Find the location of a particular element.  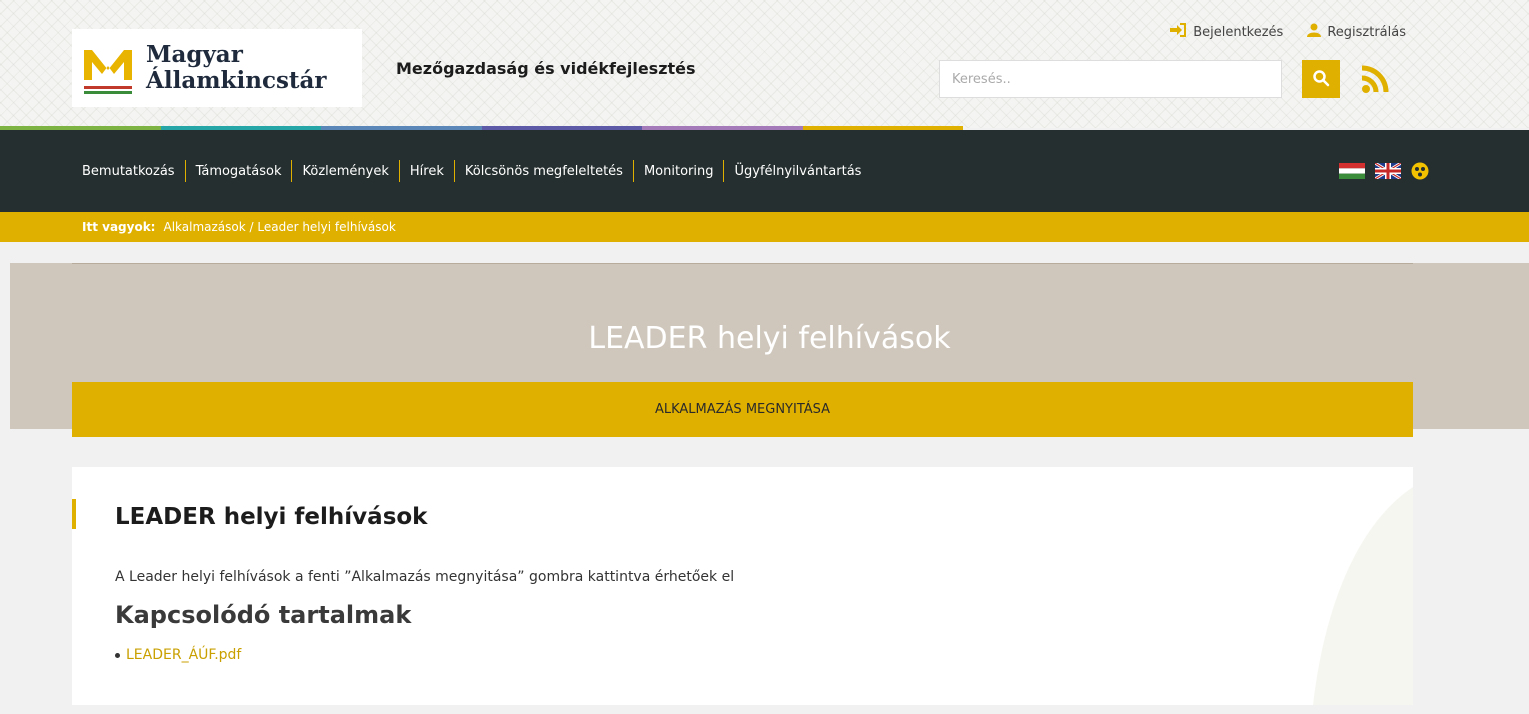

nav-item-kolcsonos-megfeleltetes: Kölcsönös megfeleltetés is located at coordinates (544, 171).